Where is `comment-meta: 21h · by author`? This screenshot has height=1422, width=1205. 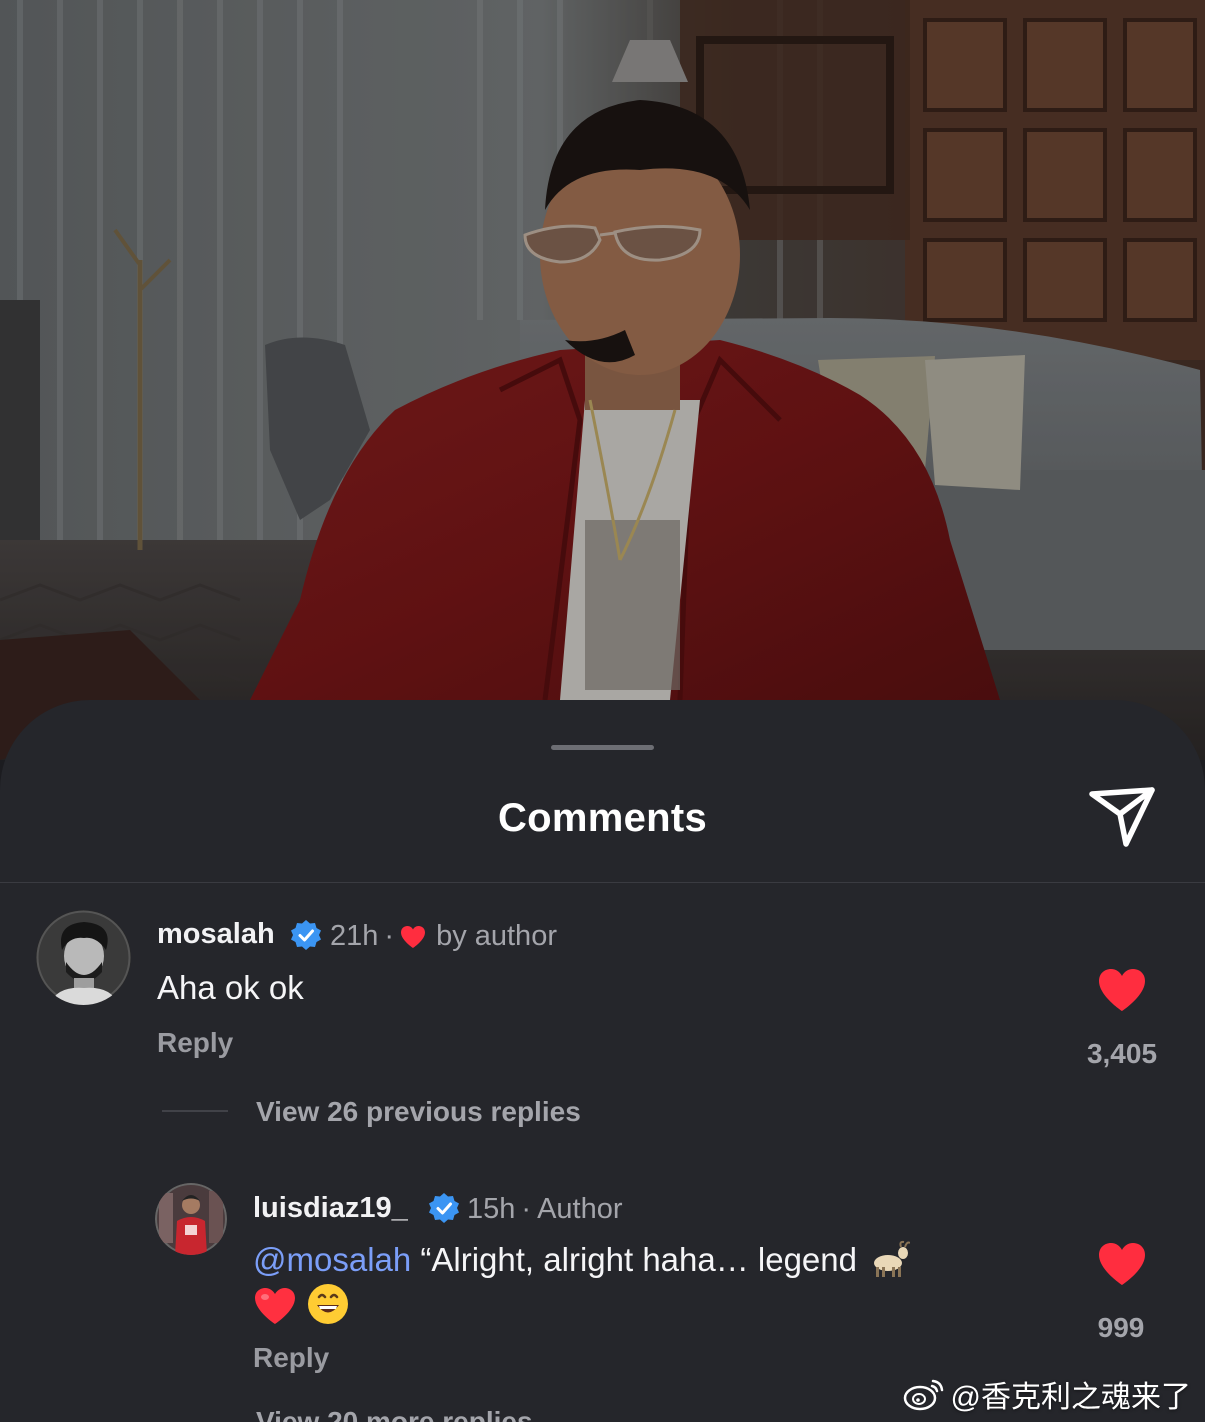 comment-meta: 21h · by author is located at coordinates (443, 936).